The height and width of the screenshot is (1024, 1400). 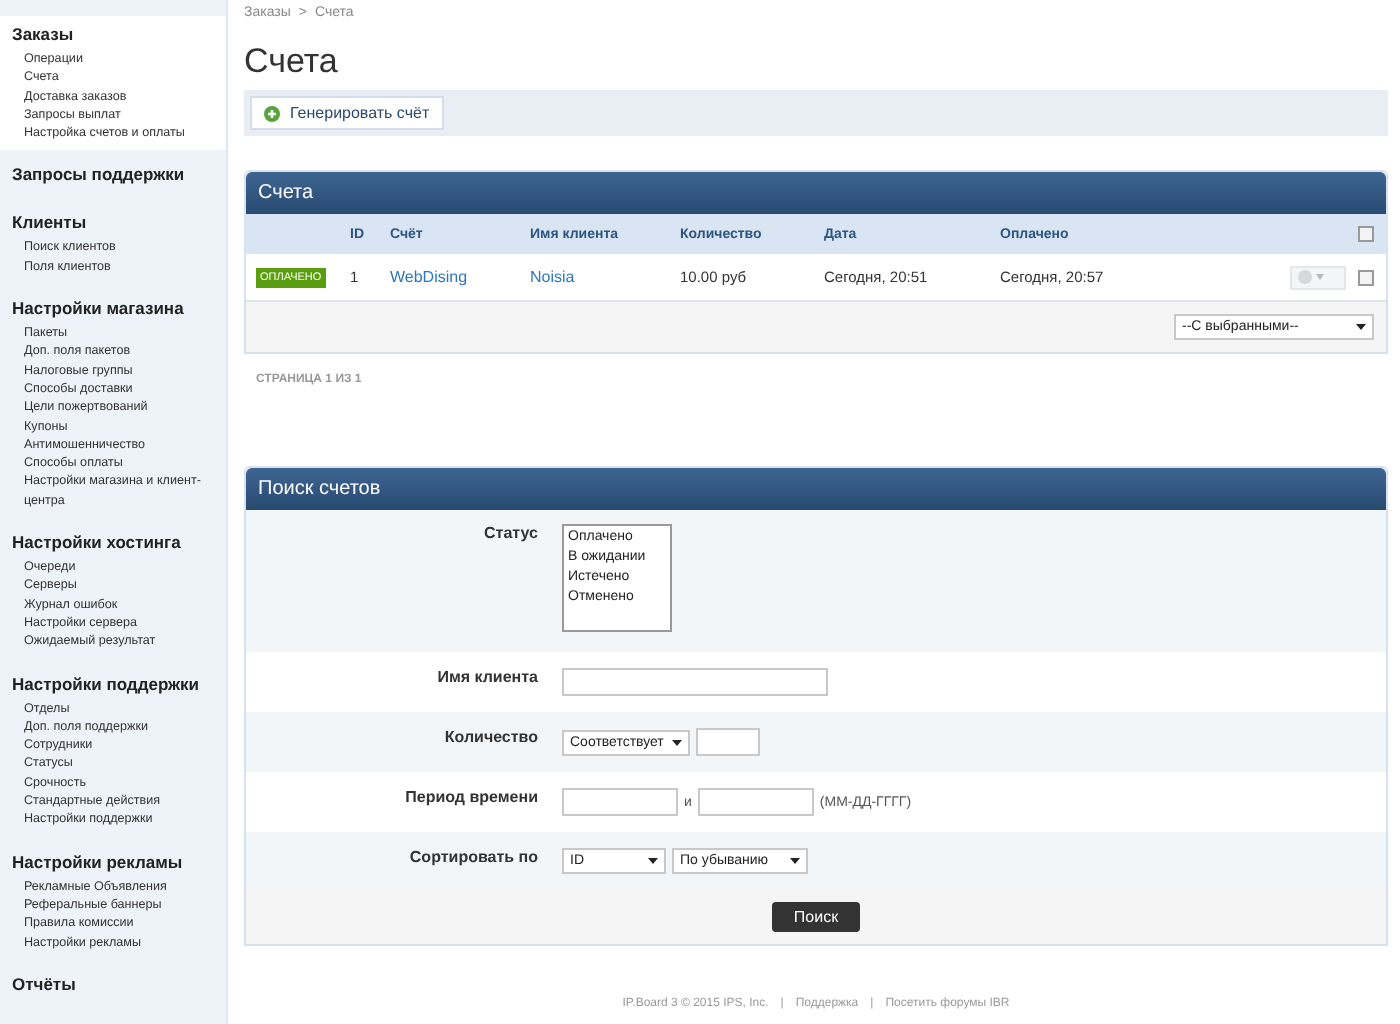 What do you see at coordinates (486, 679) in the screenshot?
I see `field-label: Имя клиента` at bounding box center [486, 679].